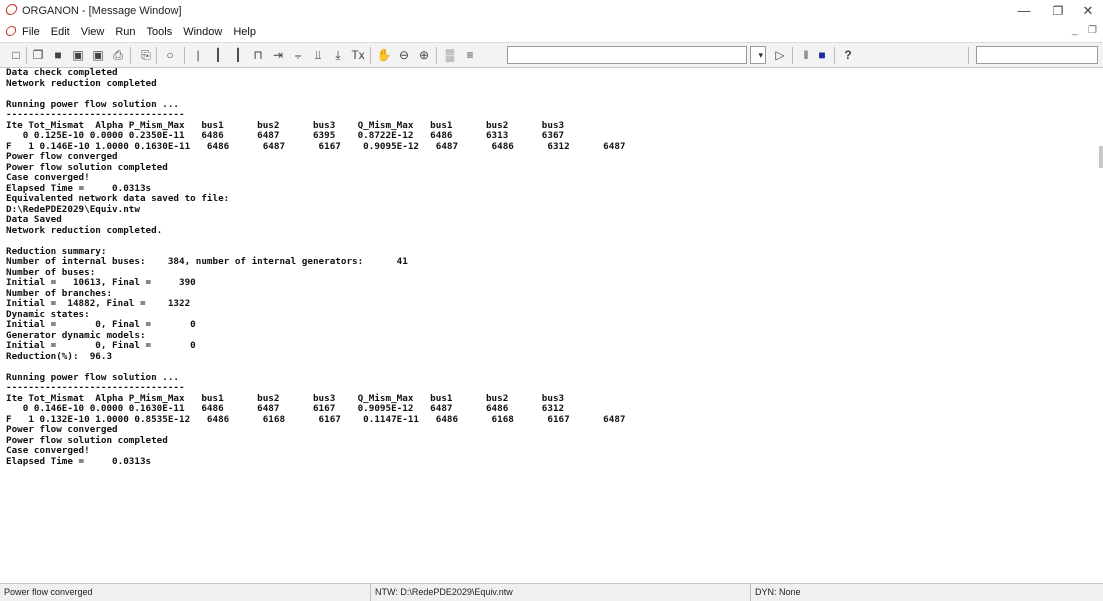 Image resolution: width=1103 pixels, height=601 pixels. What do you see at coordinates (848, 55) in the screenshot?
I see `help-icon: ?` at bounding box center [848, 55].